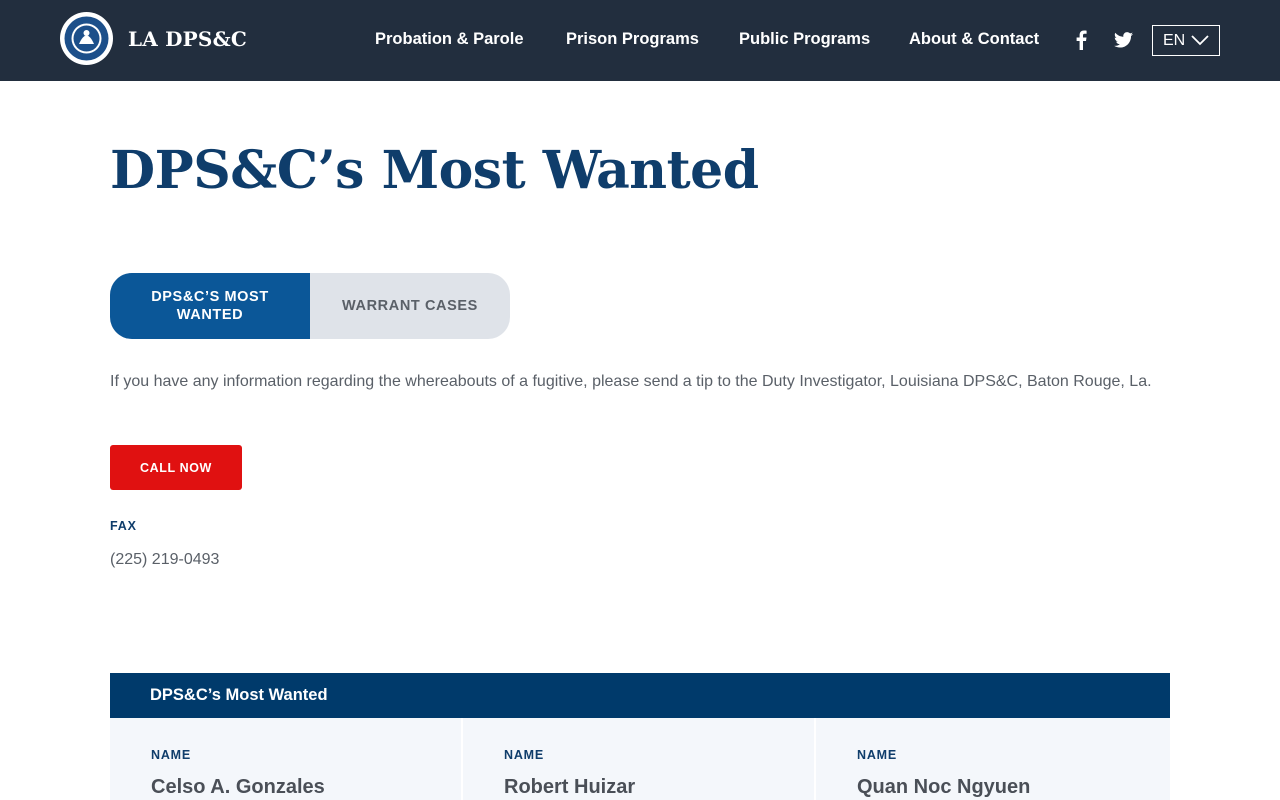 The width and height of the screenshot is (1280, 800). I want to click on tab-most-wanted: DPS&C’S MOST WANTED, so click(210, 306).